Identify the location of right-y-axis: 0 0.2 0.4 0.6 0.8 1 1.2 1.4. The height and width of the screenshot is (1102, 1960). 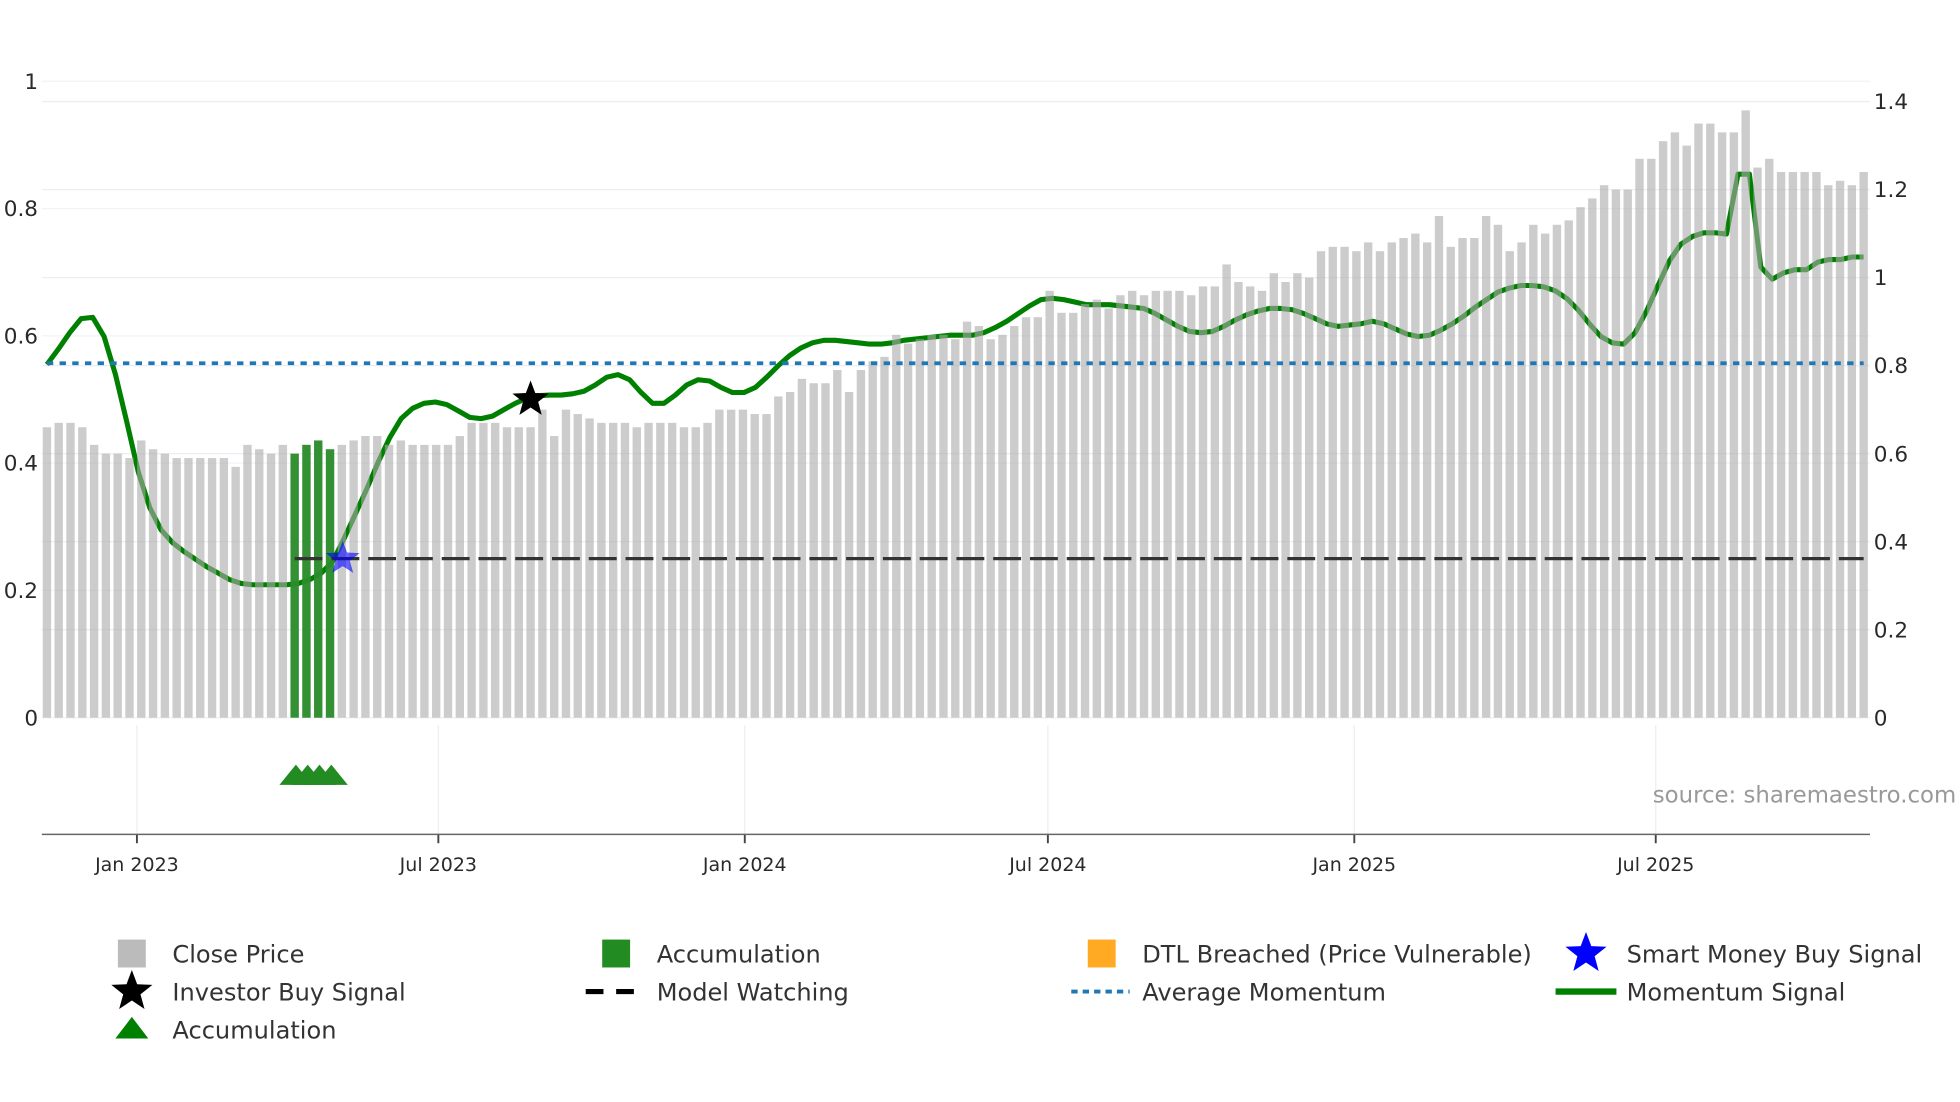
(1891, 410).